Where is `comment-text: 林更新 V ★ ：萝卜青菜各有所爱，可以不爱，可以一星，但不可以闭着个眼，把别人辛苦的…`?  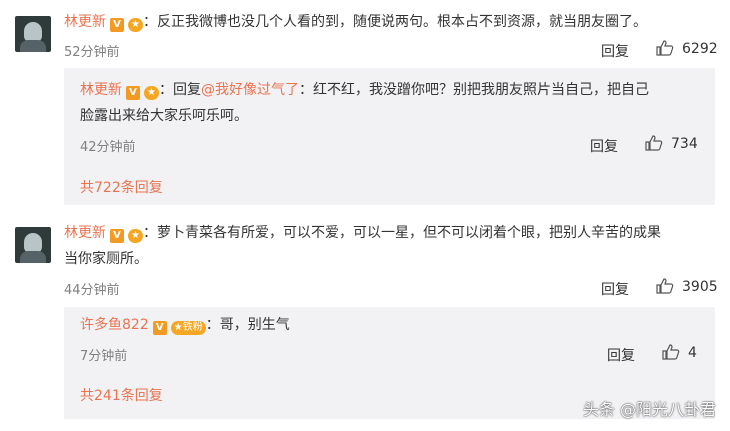
comment-text: 林更新 V ★ ：萝卜青菜各有所爱，可以不爱，可以一星，但不可以闭着个眼，把别人辛苦的… is located at coordinates (390, 246).